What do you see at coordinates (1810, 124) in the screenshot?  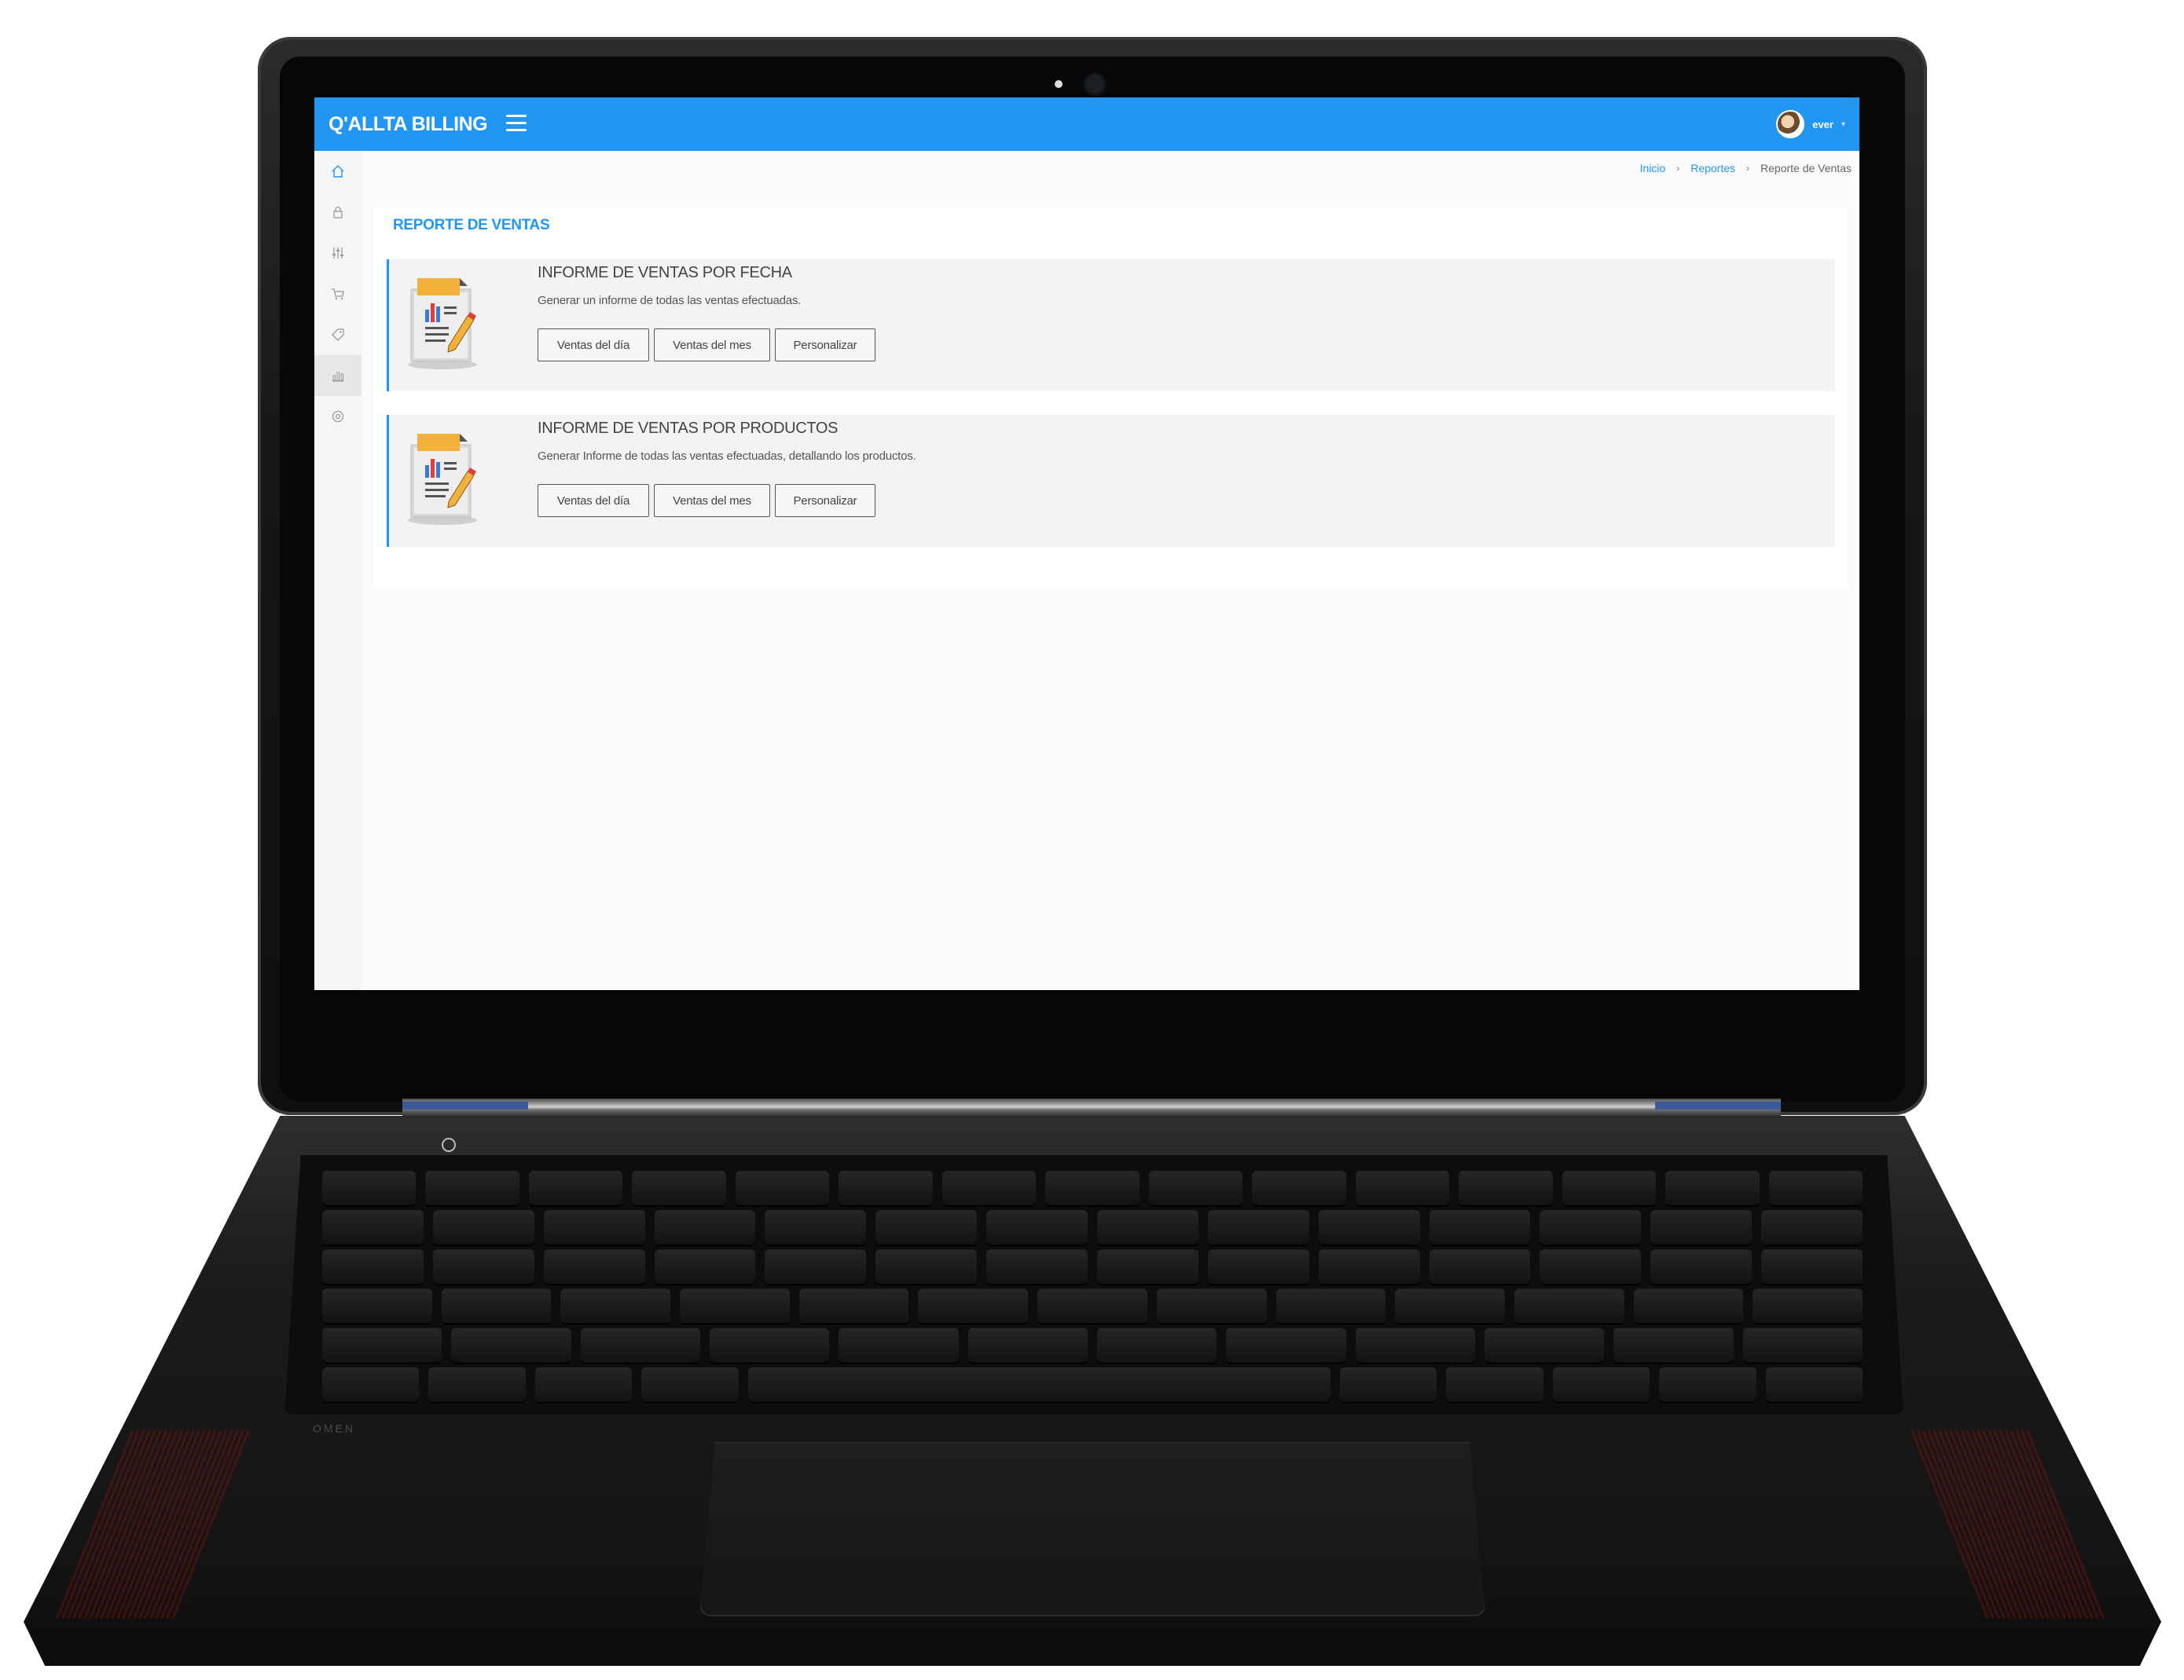 I see `user-menu: ever ▾` at bounding box center [1810, 124].